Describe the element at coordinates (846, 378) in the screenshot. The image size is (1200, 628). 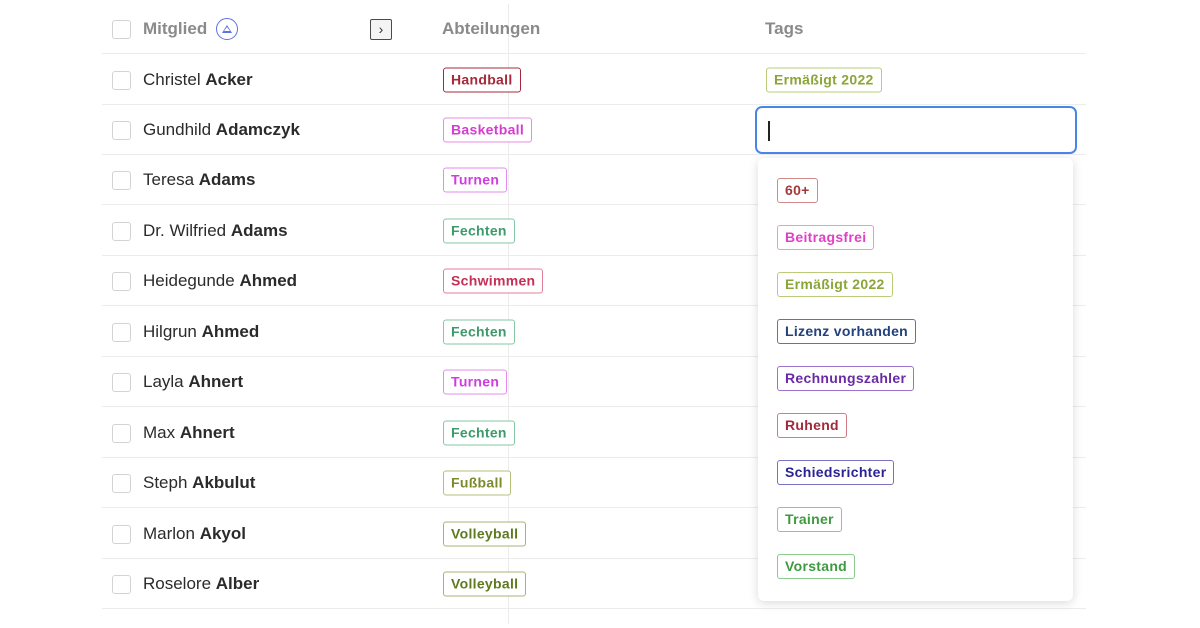
I see `tag-option-rechnungszahler: Rechnungszahler` at that location.